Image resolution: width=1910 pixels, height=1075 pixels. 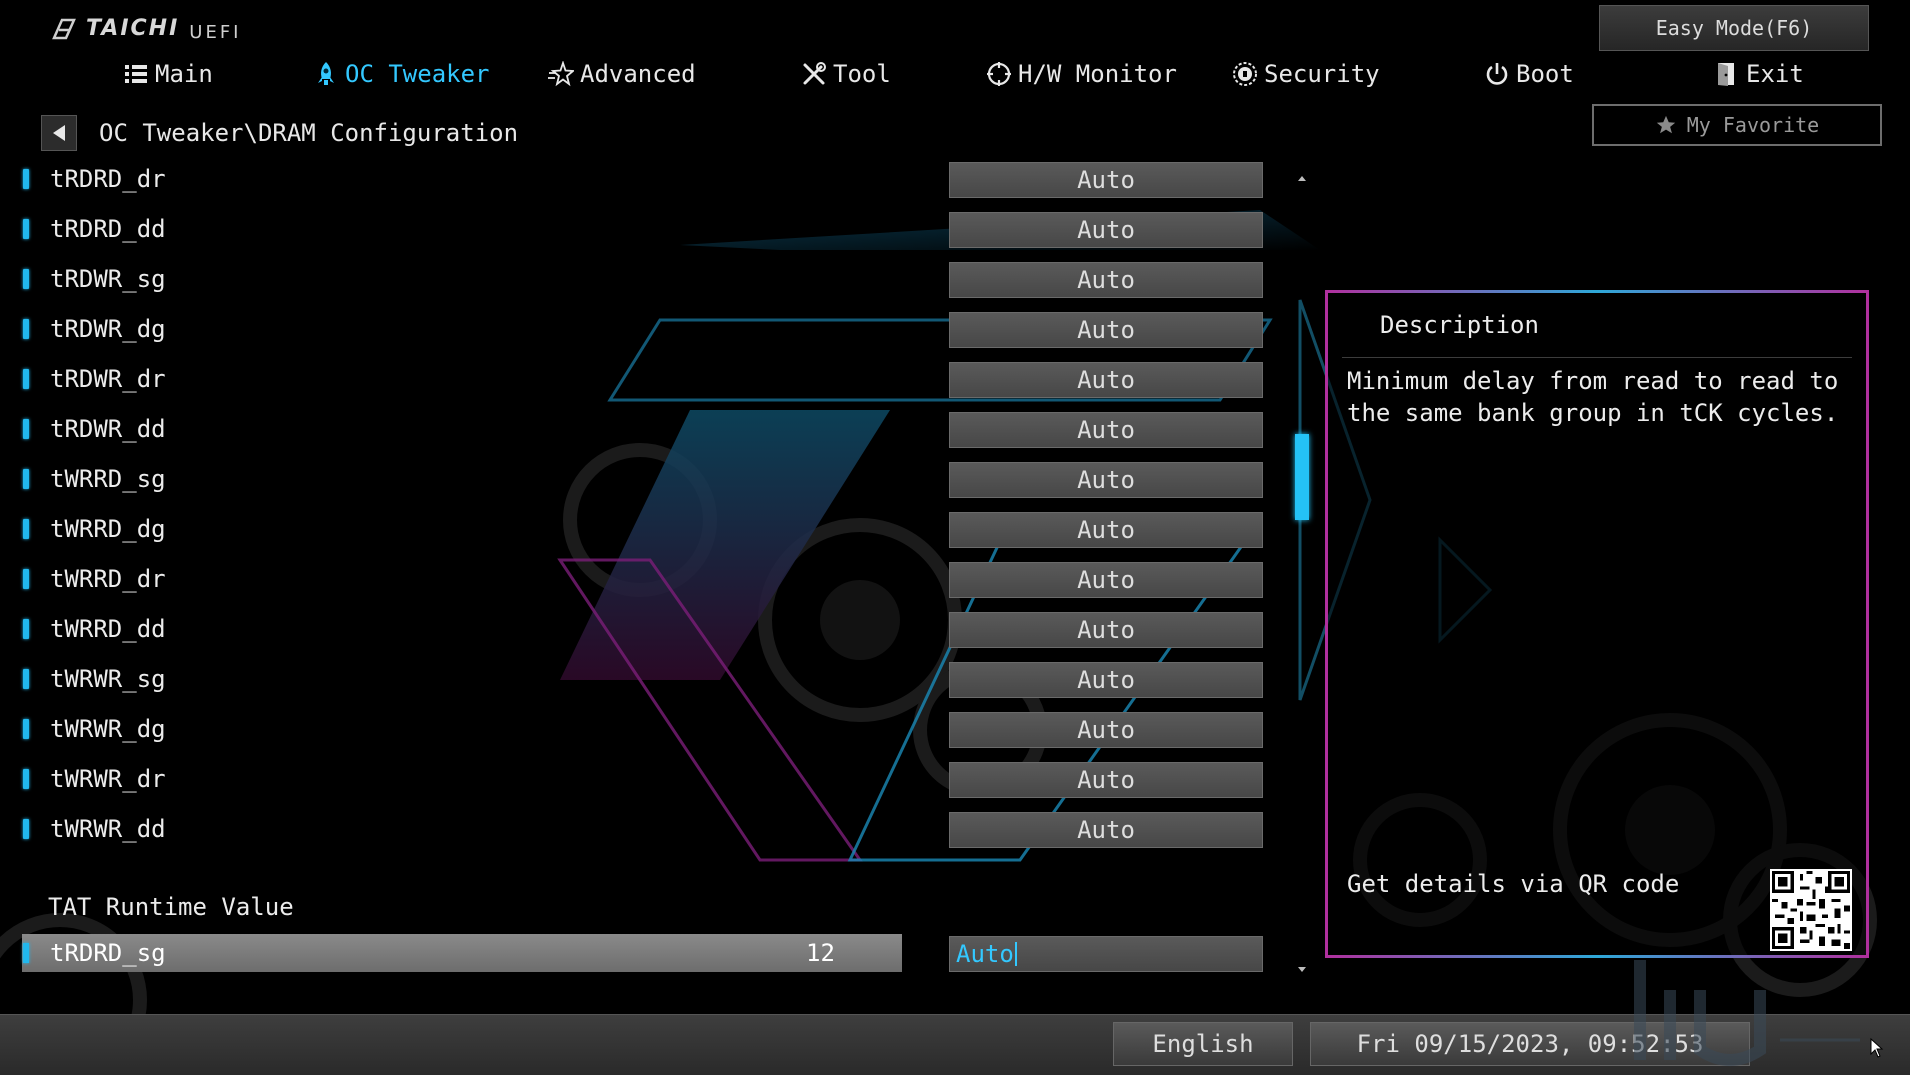 What do you see at coordinates (168, 74) in the screenshot?
I see `tab-main: Main` at bounding box center [168, 74].